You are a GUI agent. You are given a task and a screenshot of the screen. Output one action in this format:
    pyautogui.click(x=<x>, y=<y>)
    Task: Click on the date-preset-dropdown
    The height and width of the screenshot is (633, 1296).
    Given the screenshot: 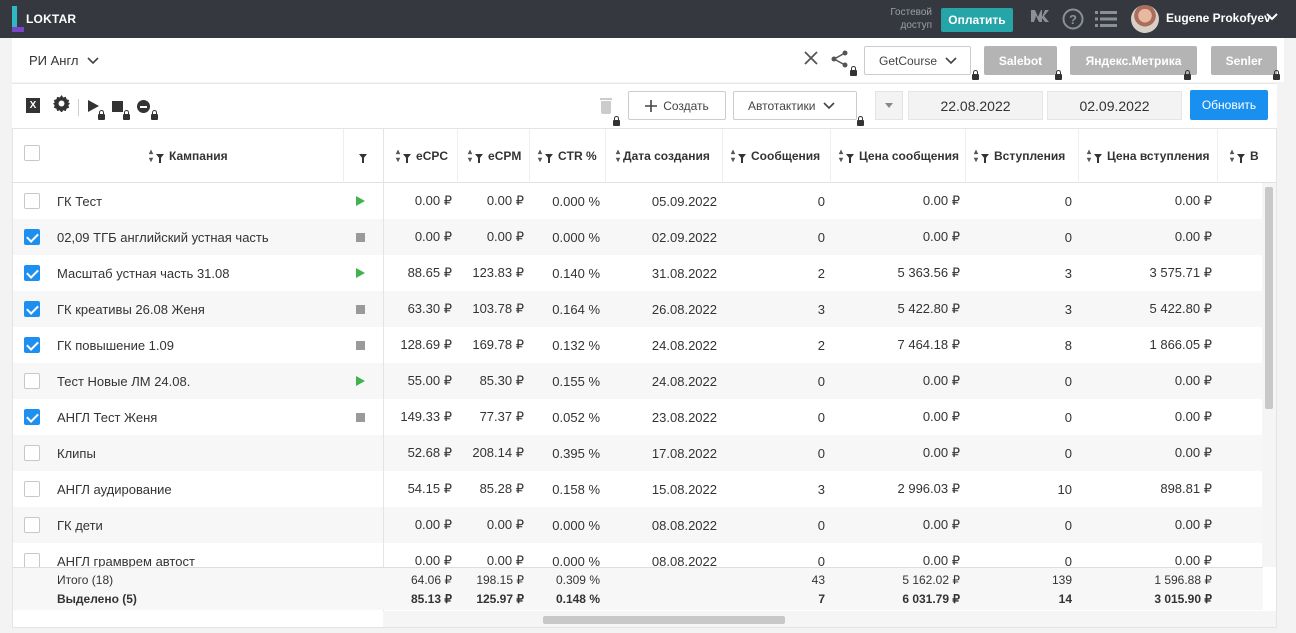 What is the action you would take?
    pyautogui.click(x=889, y=105)
    